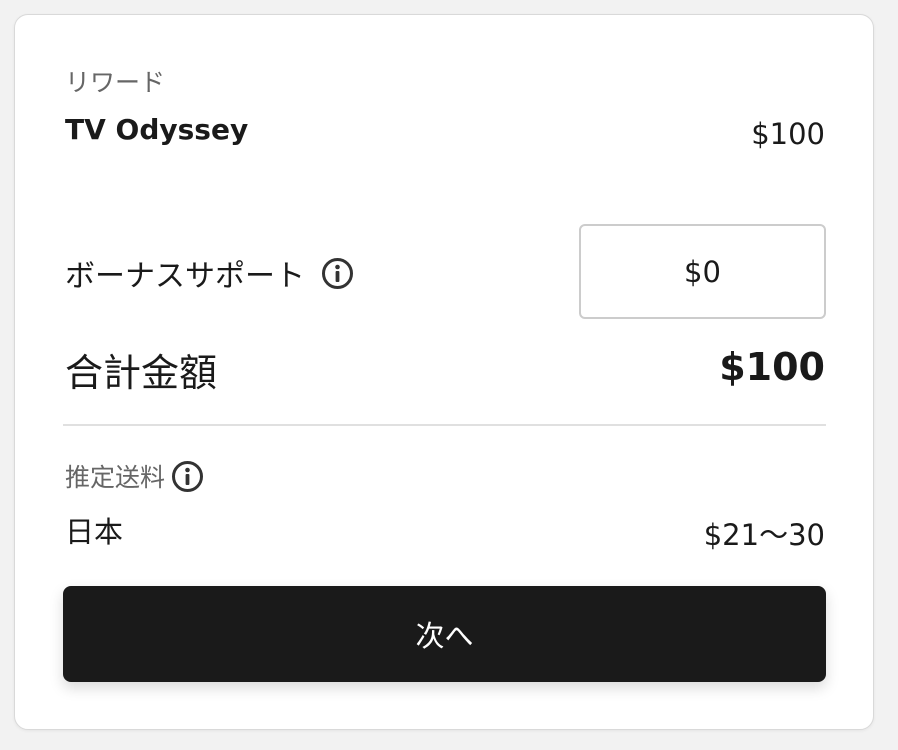 The width and height of the screenshot is (898, 750). Describe the element at coordinates (157, 129) in the screenshot. I see `reward-name: TV Odyssey` at that location.